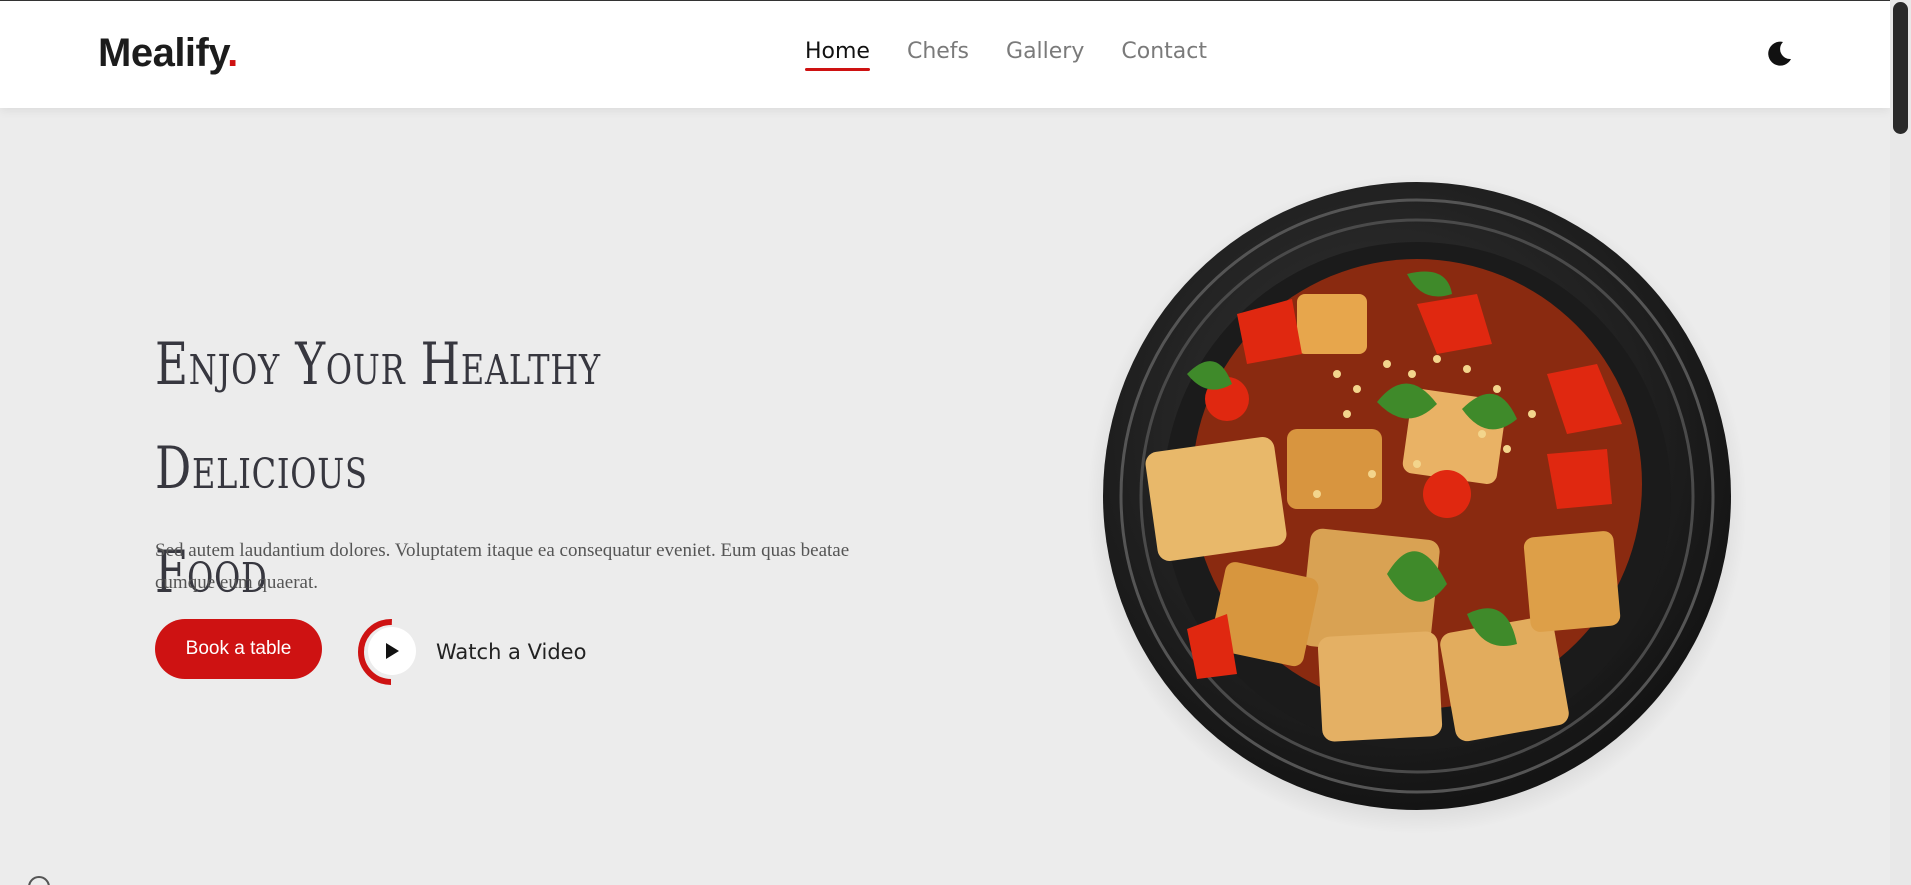 The height and width of the screenshot is (885, 1911). I want to click on book-table-button: Book a table, so click(238, 649).